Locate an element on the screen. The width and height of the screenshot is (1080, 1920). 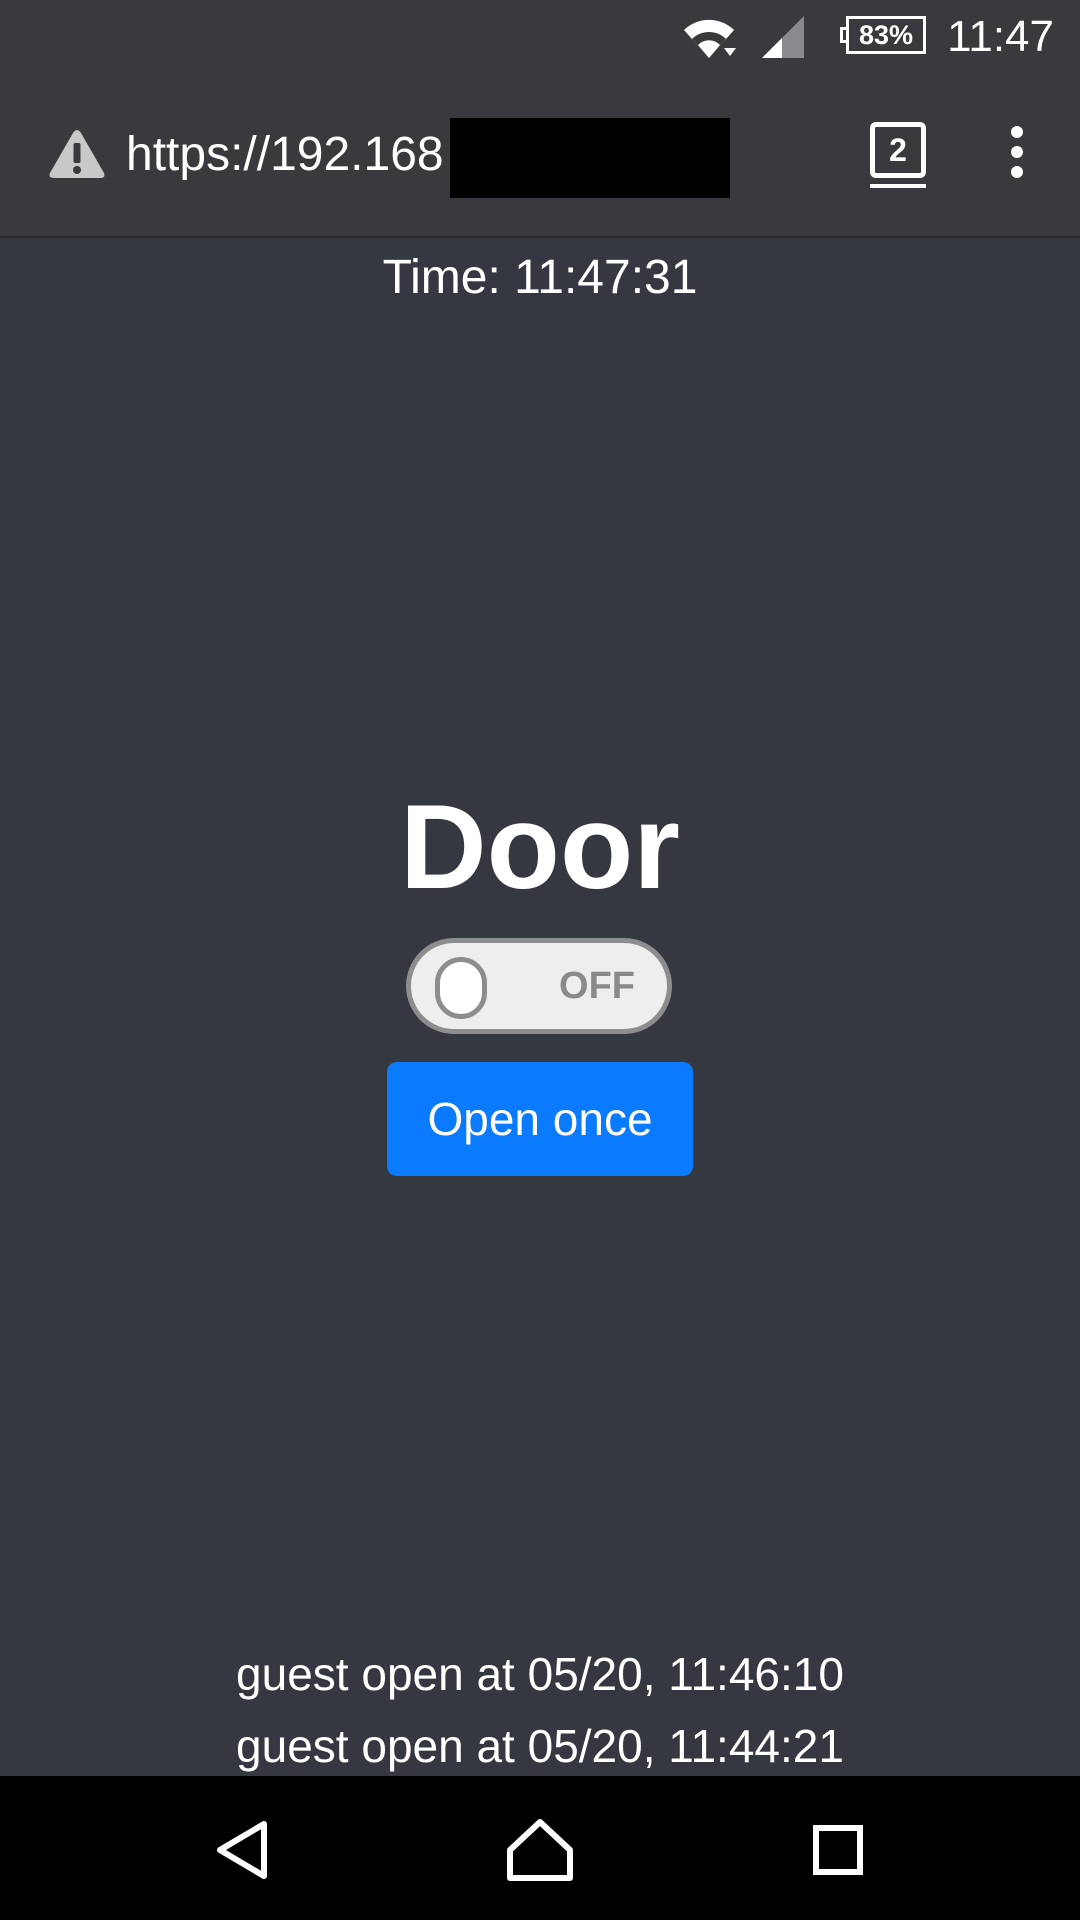
tab-switcher-icon: 2 is located at coordinates (898, 150).